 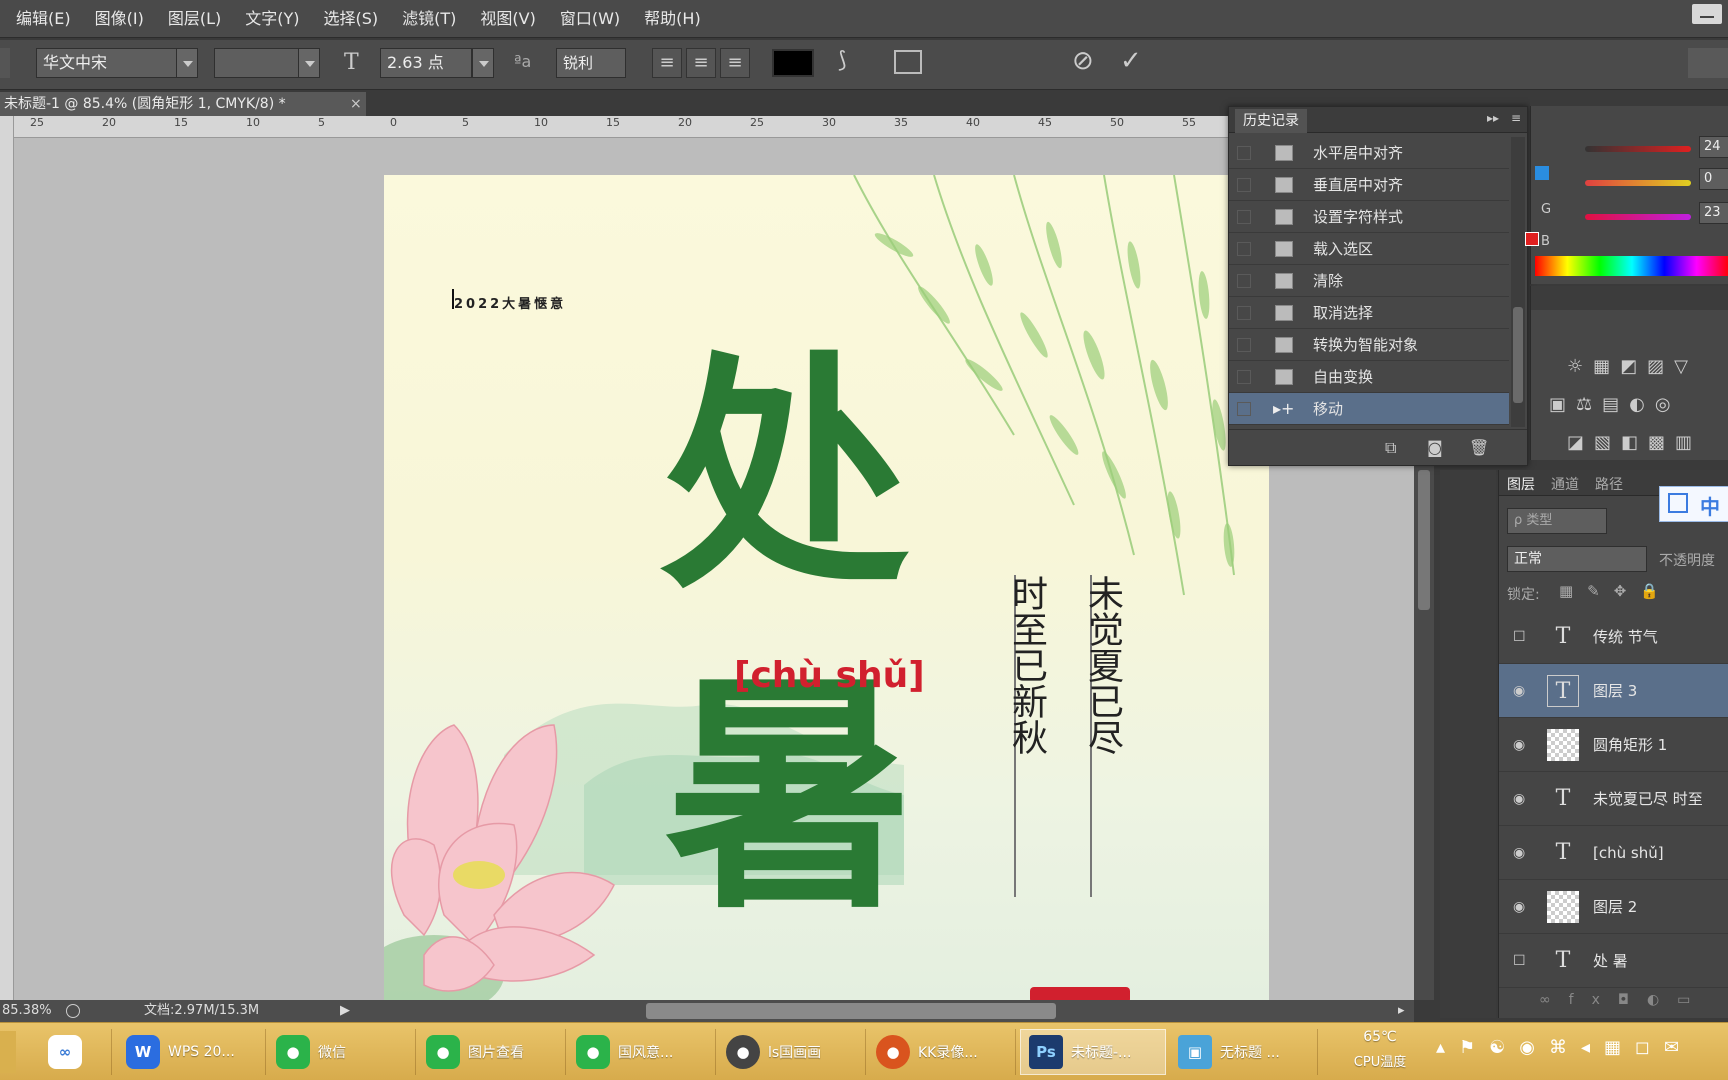 What do you see at coordinates (1632, 366) in the screenshot?
I see `adjustment-icons-row-1: ☼▦◩▨▽` at bounding box center [1632, 366].